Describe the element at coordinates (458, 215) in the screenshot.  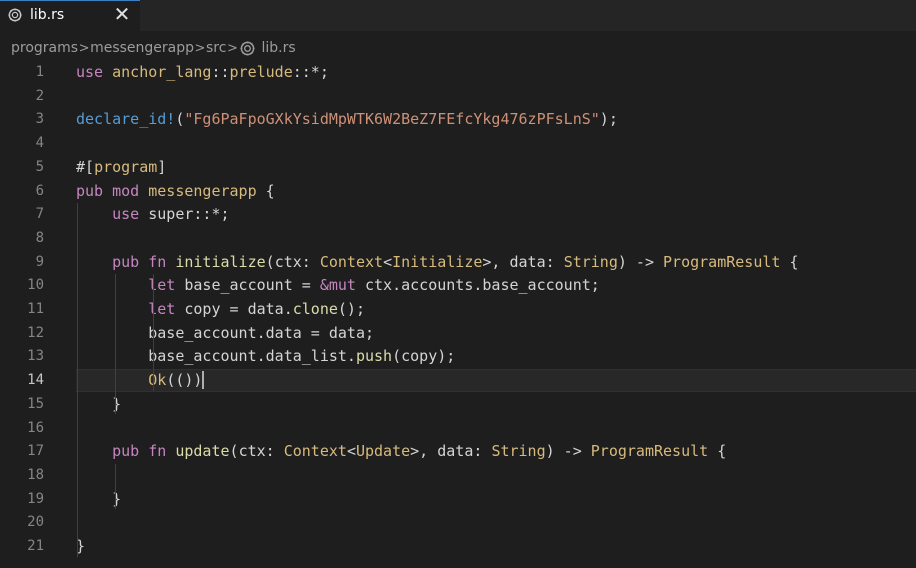
I see `code-line: 7 use super::*;` at that location.